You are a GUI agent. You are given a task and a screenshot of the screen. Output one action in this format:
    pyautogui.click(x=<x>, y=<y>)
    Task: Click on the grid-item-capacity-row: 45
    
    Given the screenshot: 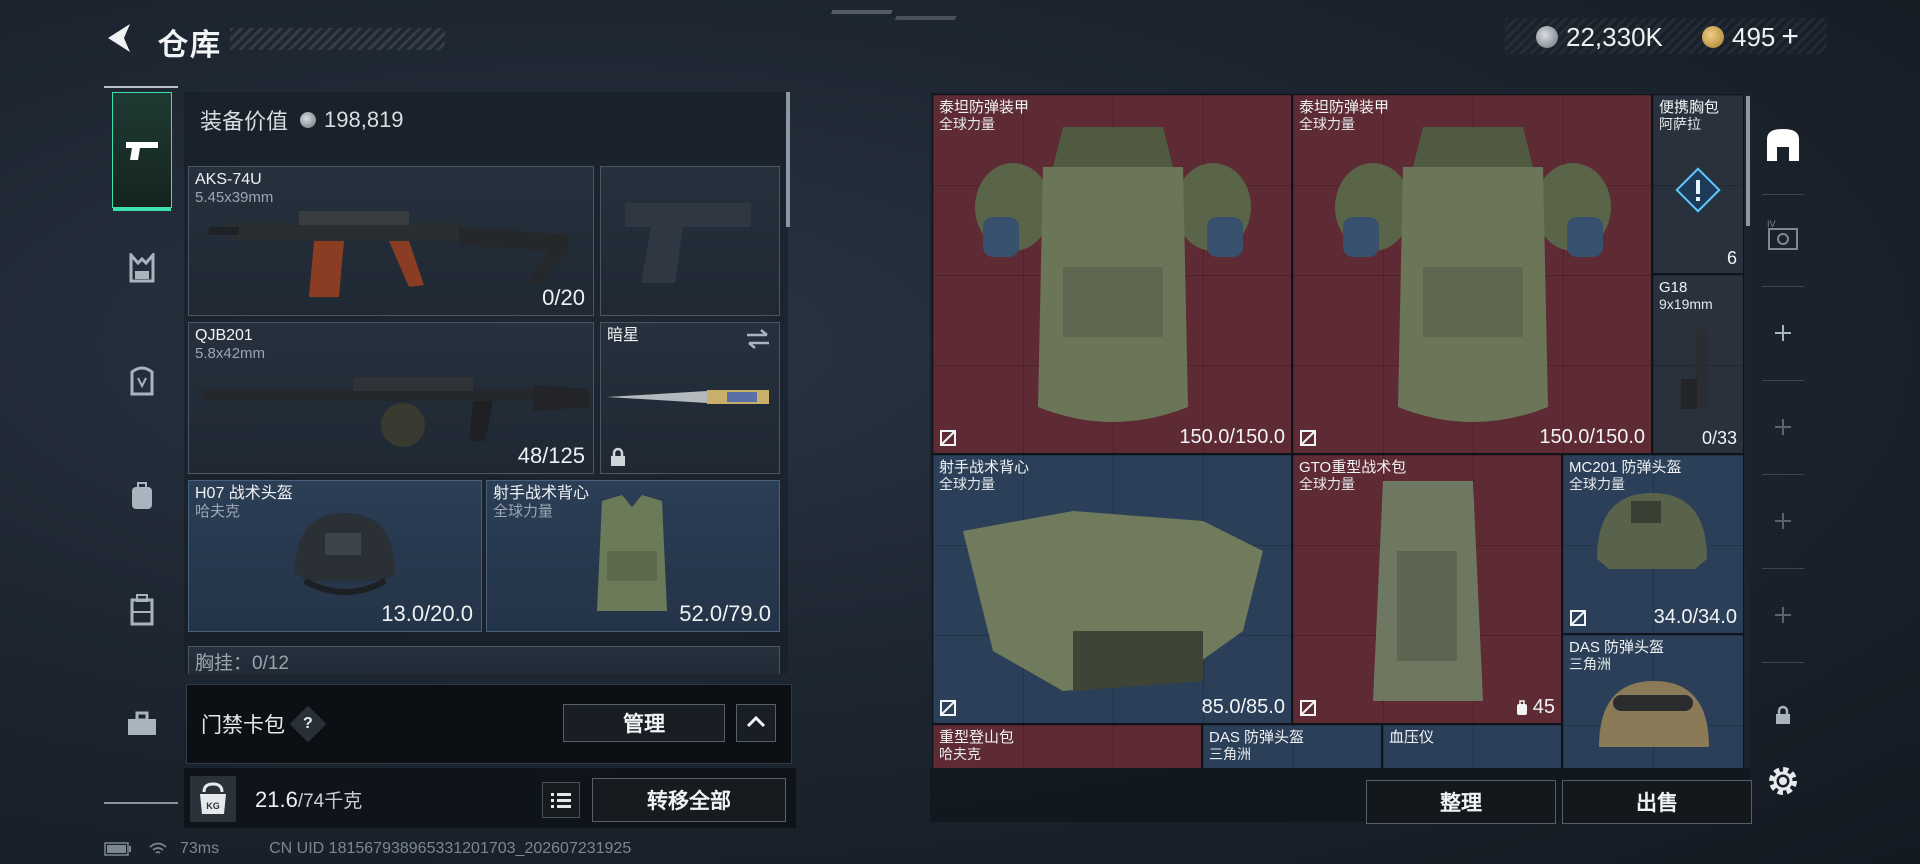 What is the action you would take?
    pyautogui.click(x=1535, y=707)
    